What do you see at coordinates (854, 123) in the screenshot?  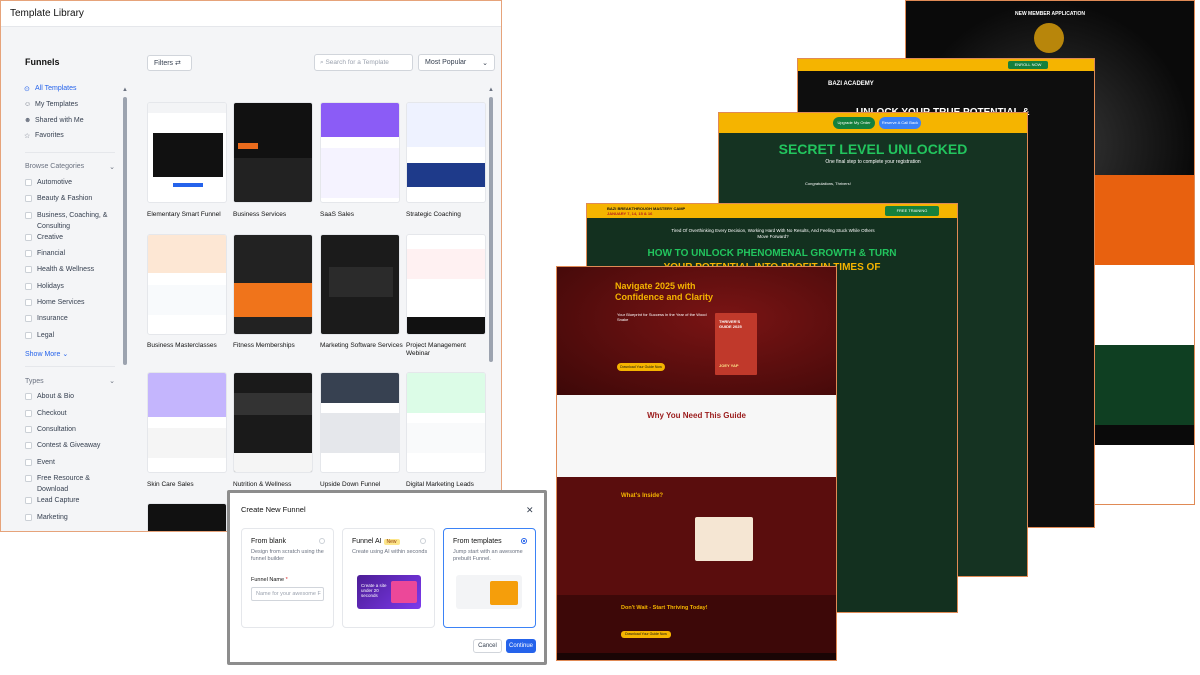 I see `upgrade-button: Upgrade My Order` at bounding box center [854, 123].